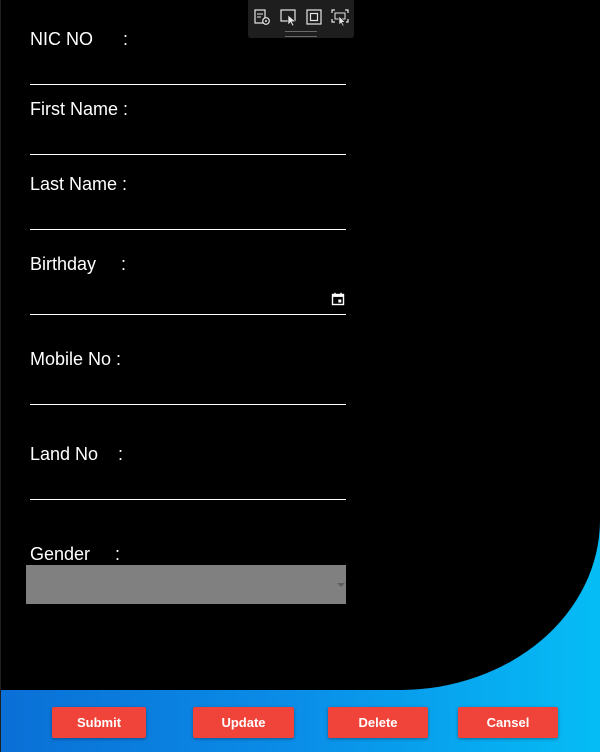 Image resolution: width=600 pixels, height=752 pixels. I want to click on land-no-label: Land No :, so click(77, 454).